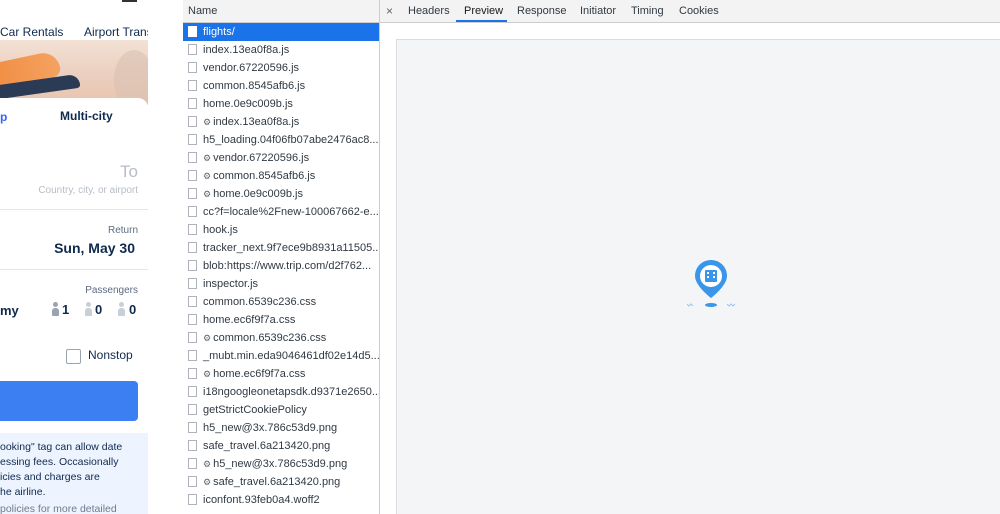  What do you see at coordinates (110, 355) in the screenshot?
I see `nonstop-label: Nonstop` at bounding box center [110, 355].